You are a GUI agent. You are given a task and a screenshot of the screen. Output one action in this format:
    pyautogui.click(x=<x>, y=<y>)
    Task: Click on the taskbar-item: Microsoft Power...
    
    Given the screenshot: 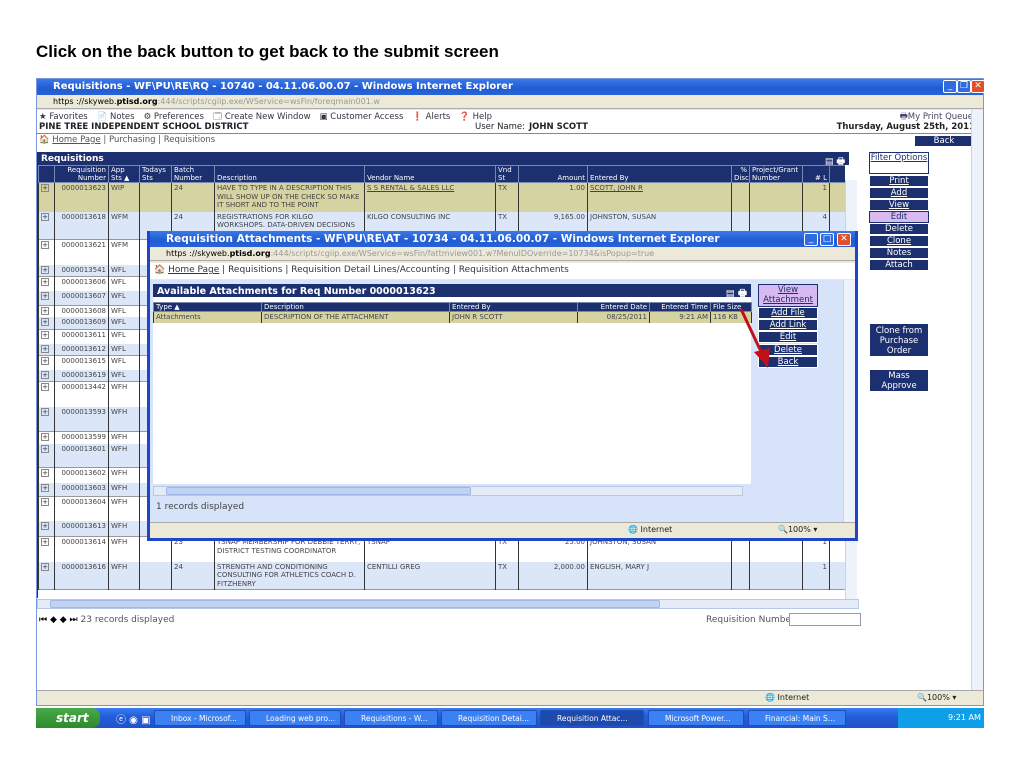 What is the action you would take?
    pyautogui.click(x=696, y=718)
    